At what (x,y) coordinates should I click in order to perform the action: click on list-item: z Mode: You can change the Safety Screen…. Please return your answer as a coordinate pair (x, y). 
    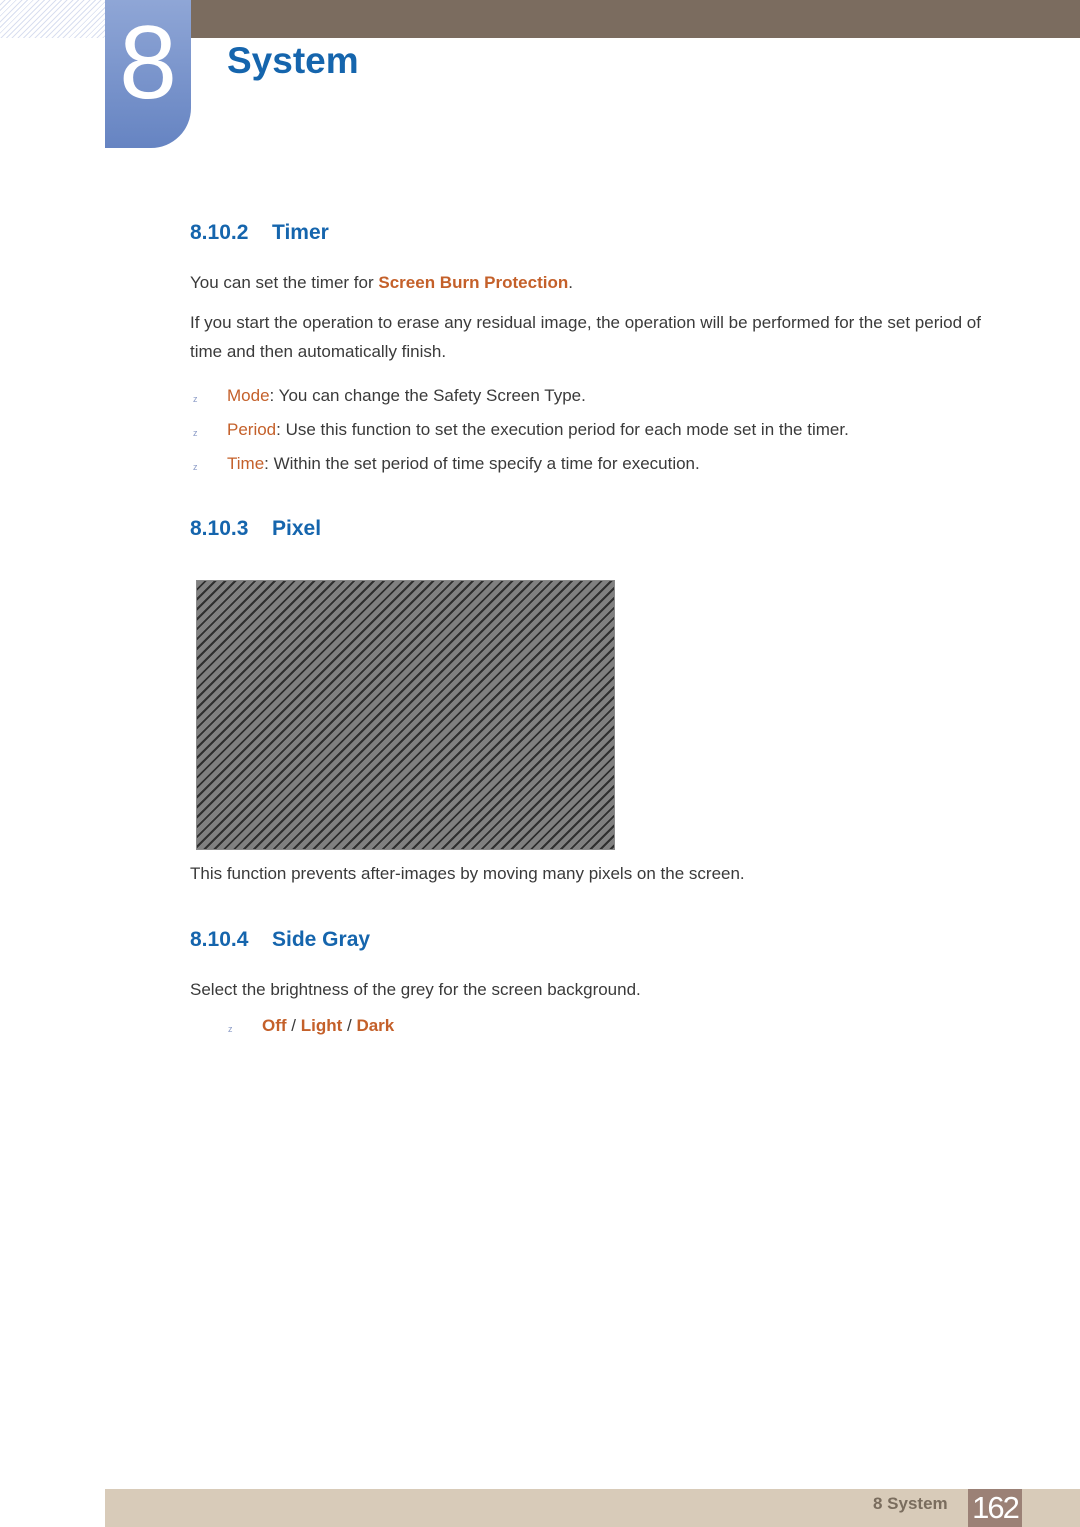
    Looking at the image, I should click on (389, 396).